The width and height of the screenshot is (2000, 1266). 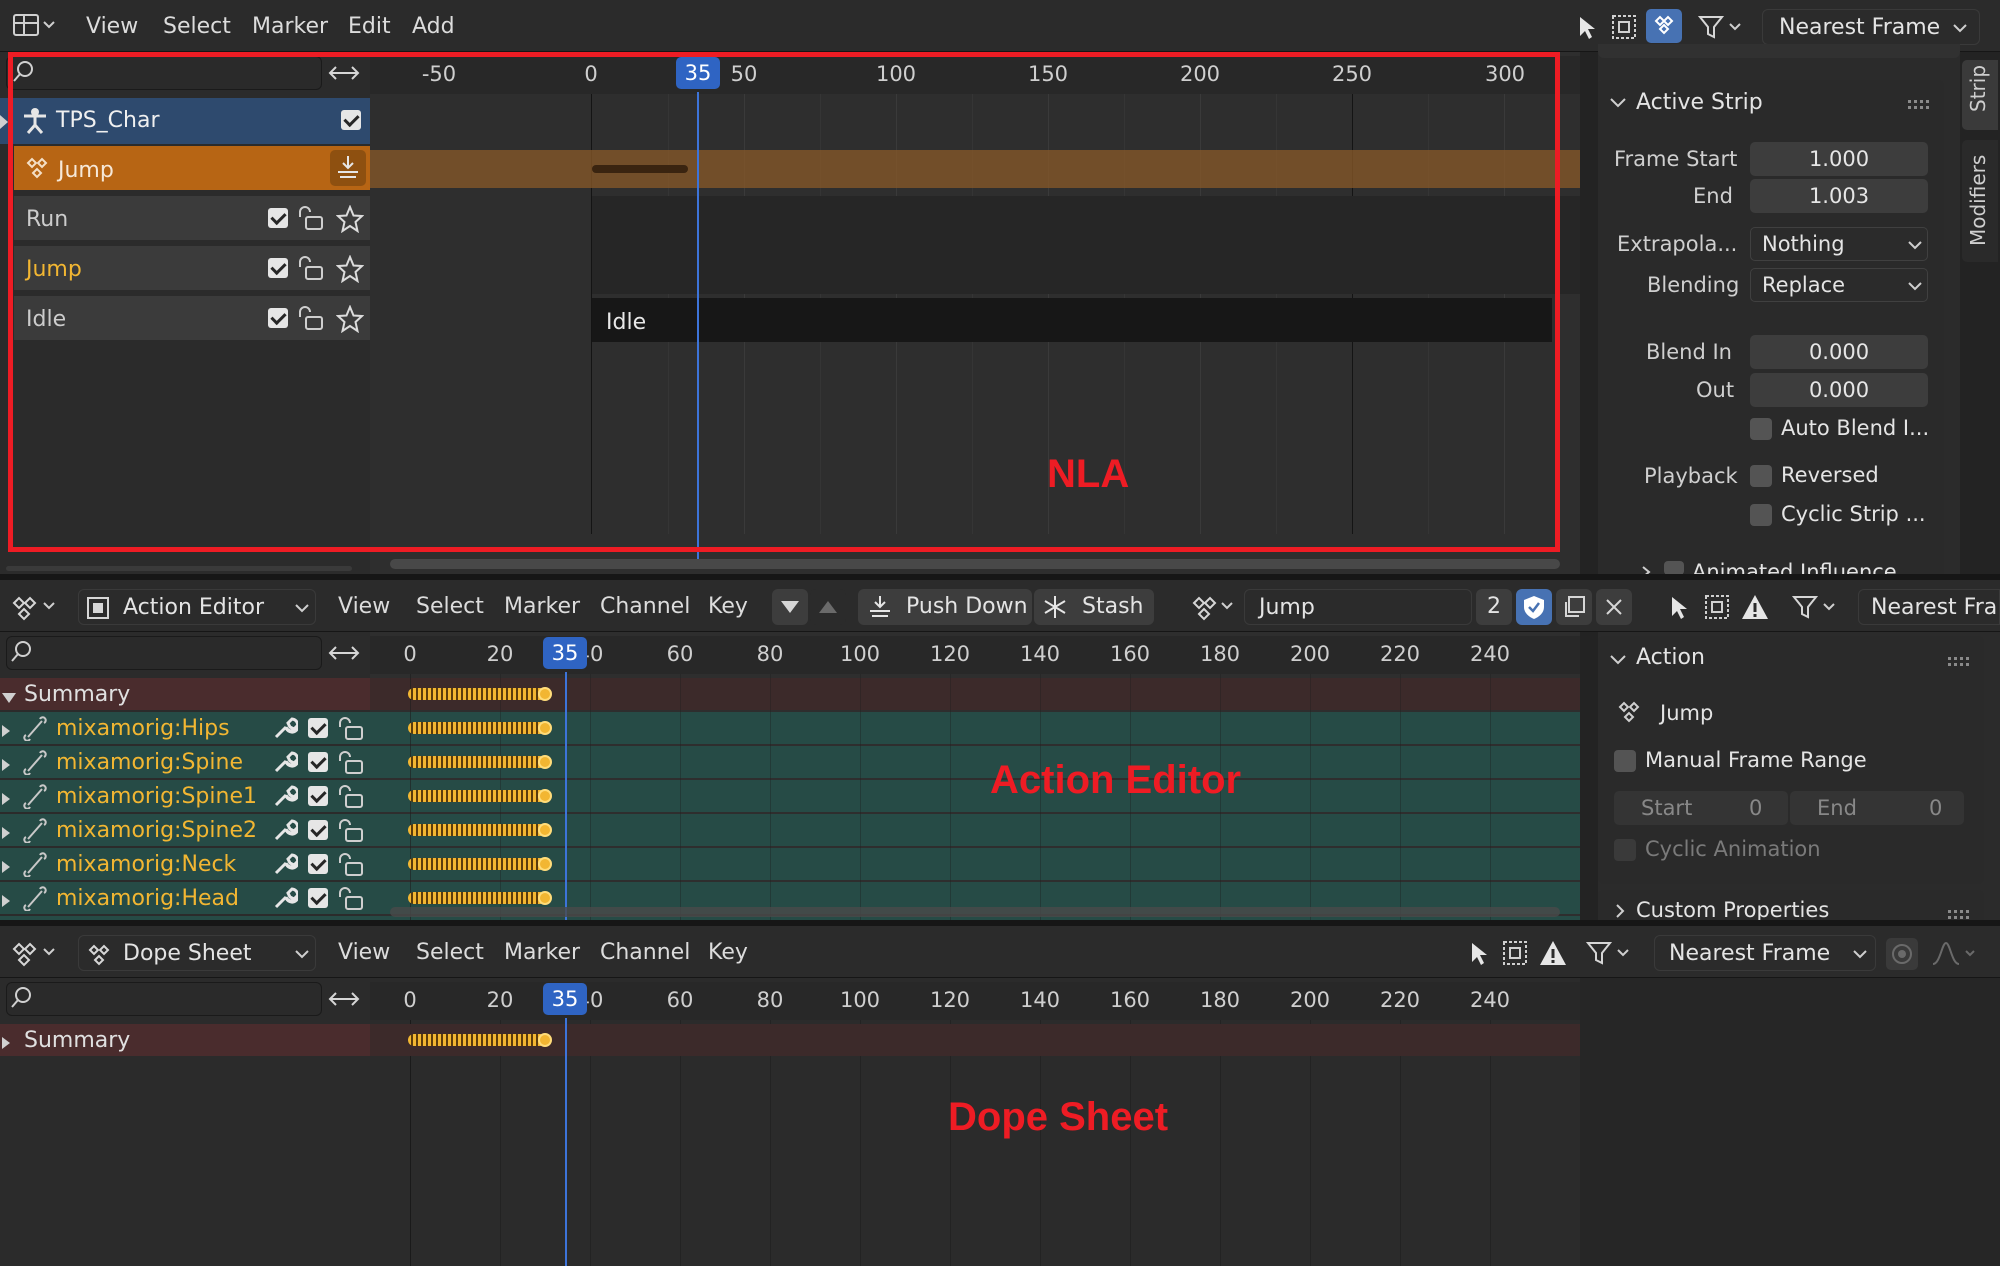 What do you see at coordinates (1534, 607) in the screenshot?
I see `fake-user-button` at bounding box center [1534, 607].